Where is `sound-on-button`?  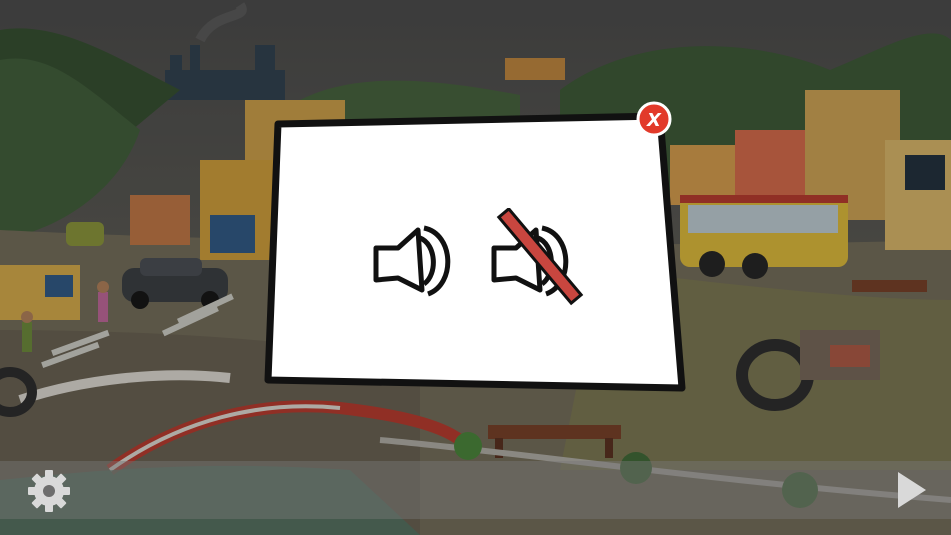 sound-on-button is located at coordinates (414, 260).